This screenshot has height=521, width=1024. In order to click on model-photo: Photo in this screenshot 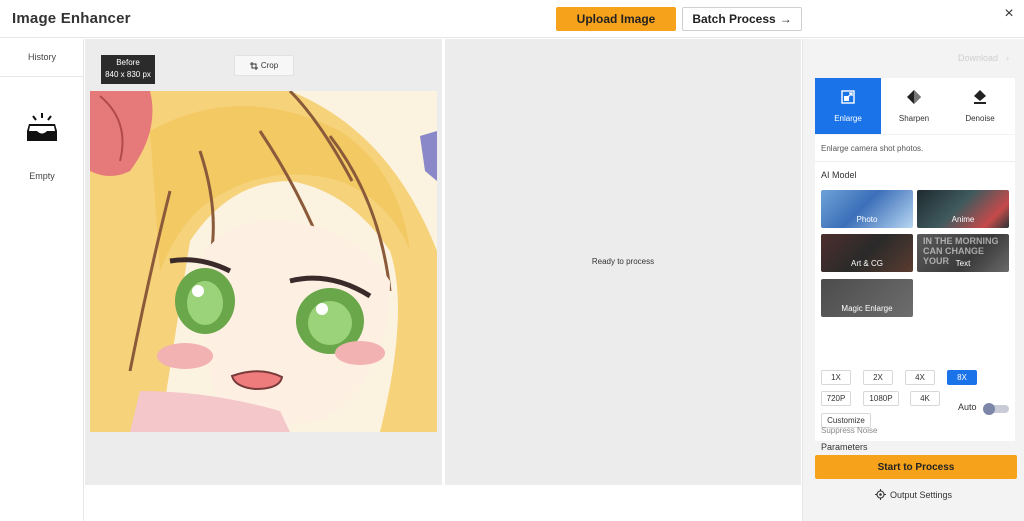, I will do `click(867, 209)`.